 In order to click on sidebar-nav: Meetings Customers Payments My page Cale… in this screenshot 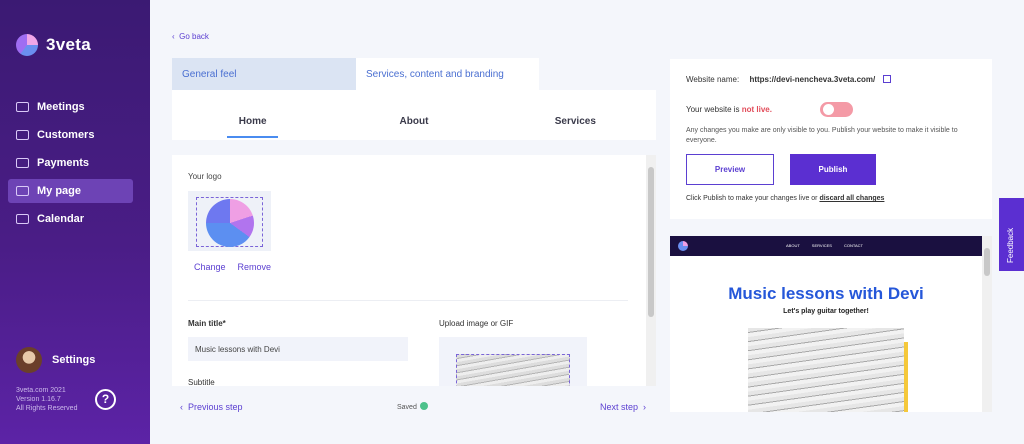, I will do `click(70, 165)`.